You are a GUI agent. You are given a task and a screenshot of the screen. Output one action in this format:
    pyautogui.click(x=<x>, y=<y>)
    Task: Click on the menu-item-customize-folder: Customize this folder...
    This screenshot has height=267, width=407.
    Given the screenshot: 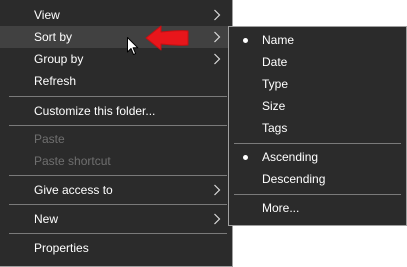 What is the action you would take?
    pyautogui.click(x=116, y=111)
    